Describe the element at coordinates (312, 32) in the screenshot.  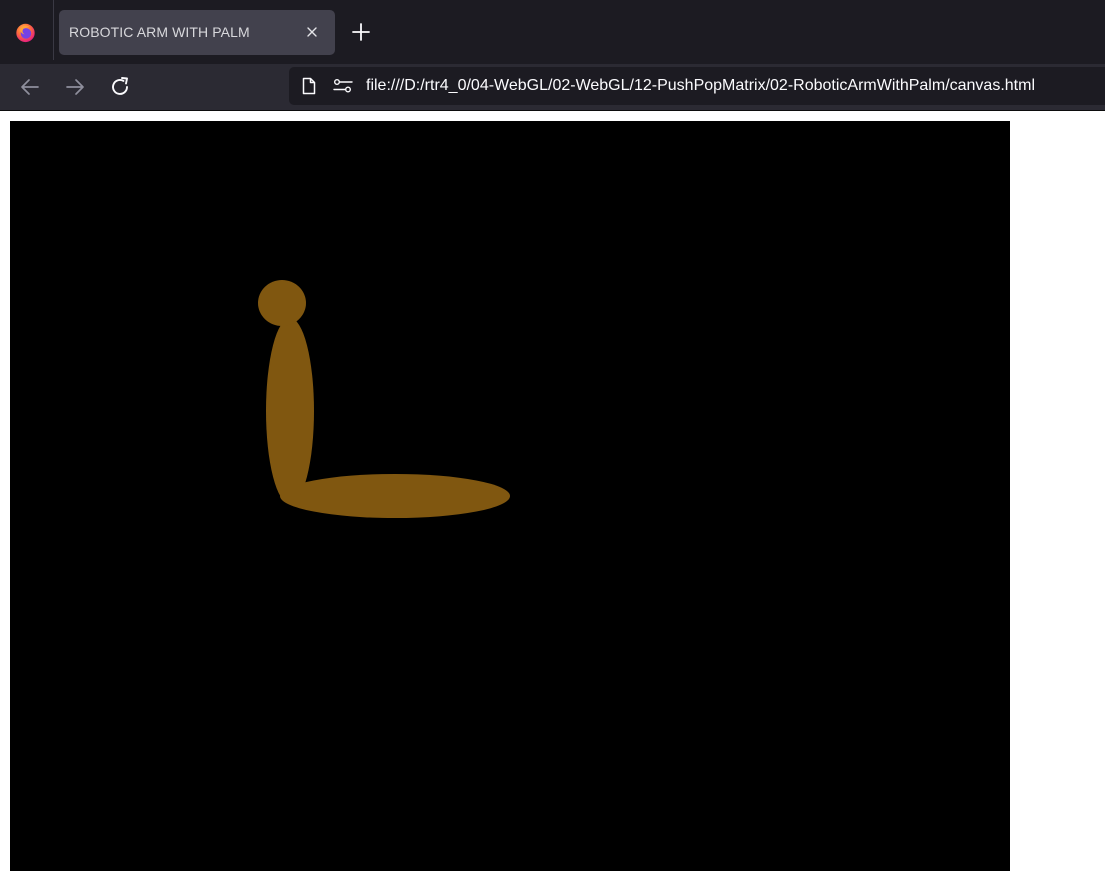
I see `close-icon` at that location.